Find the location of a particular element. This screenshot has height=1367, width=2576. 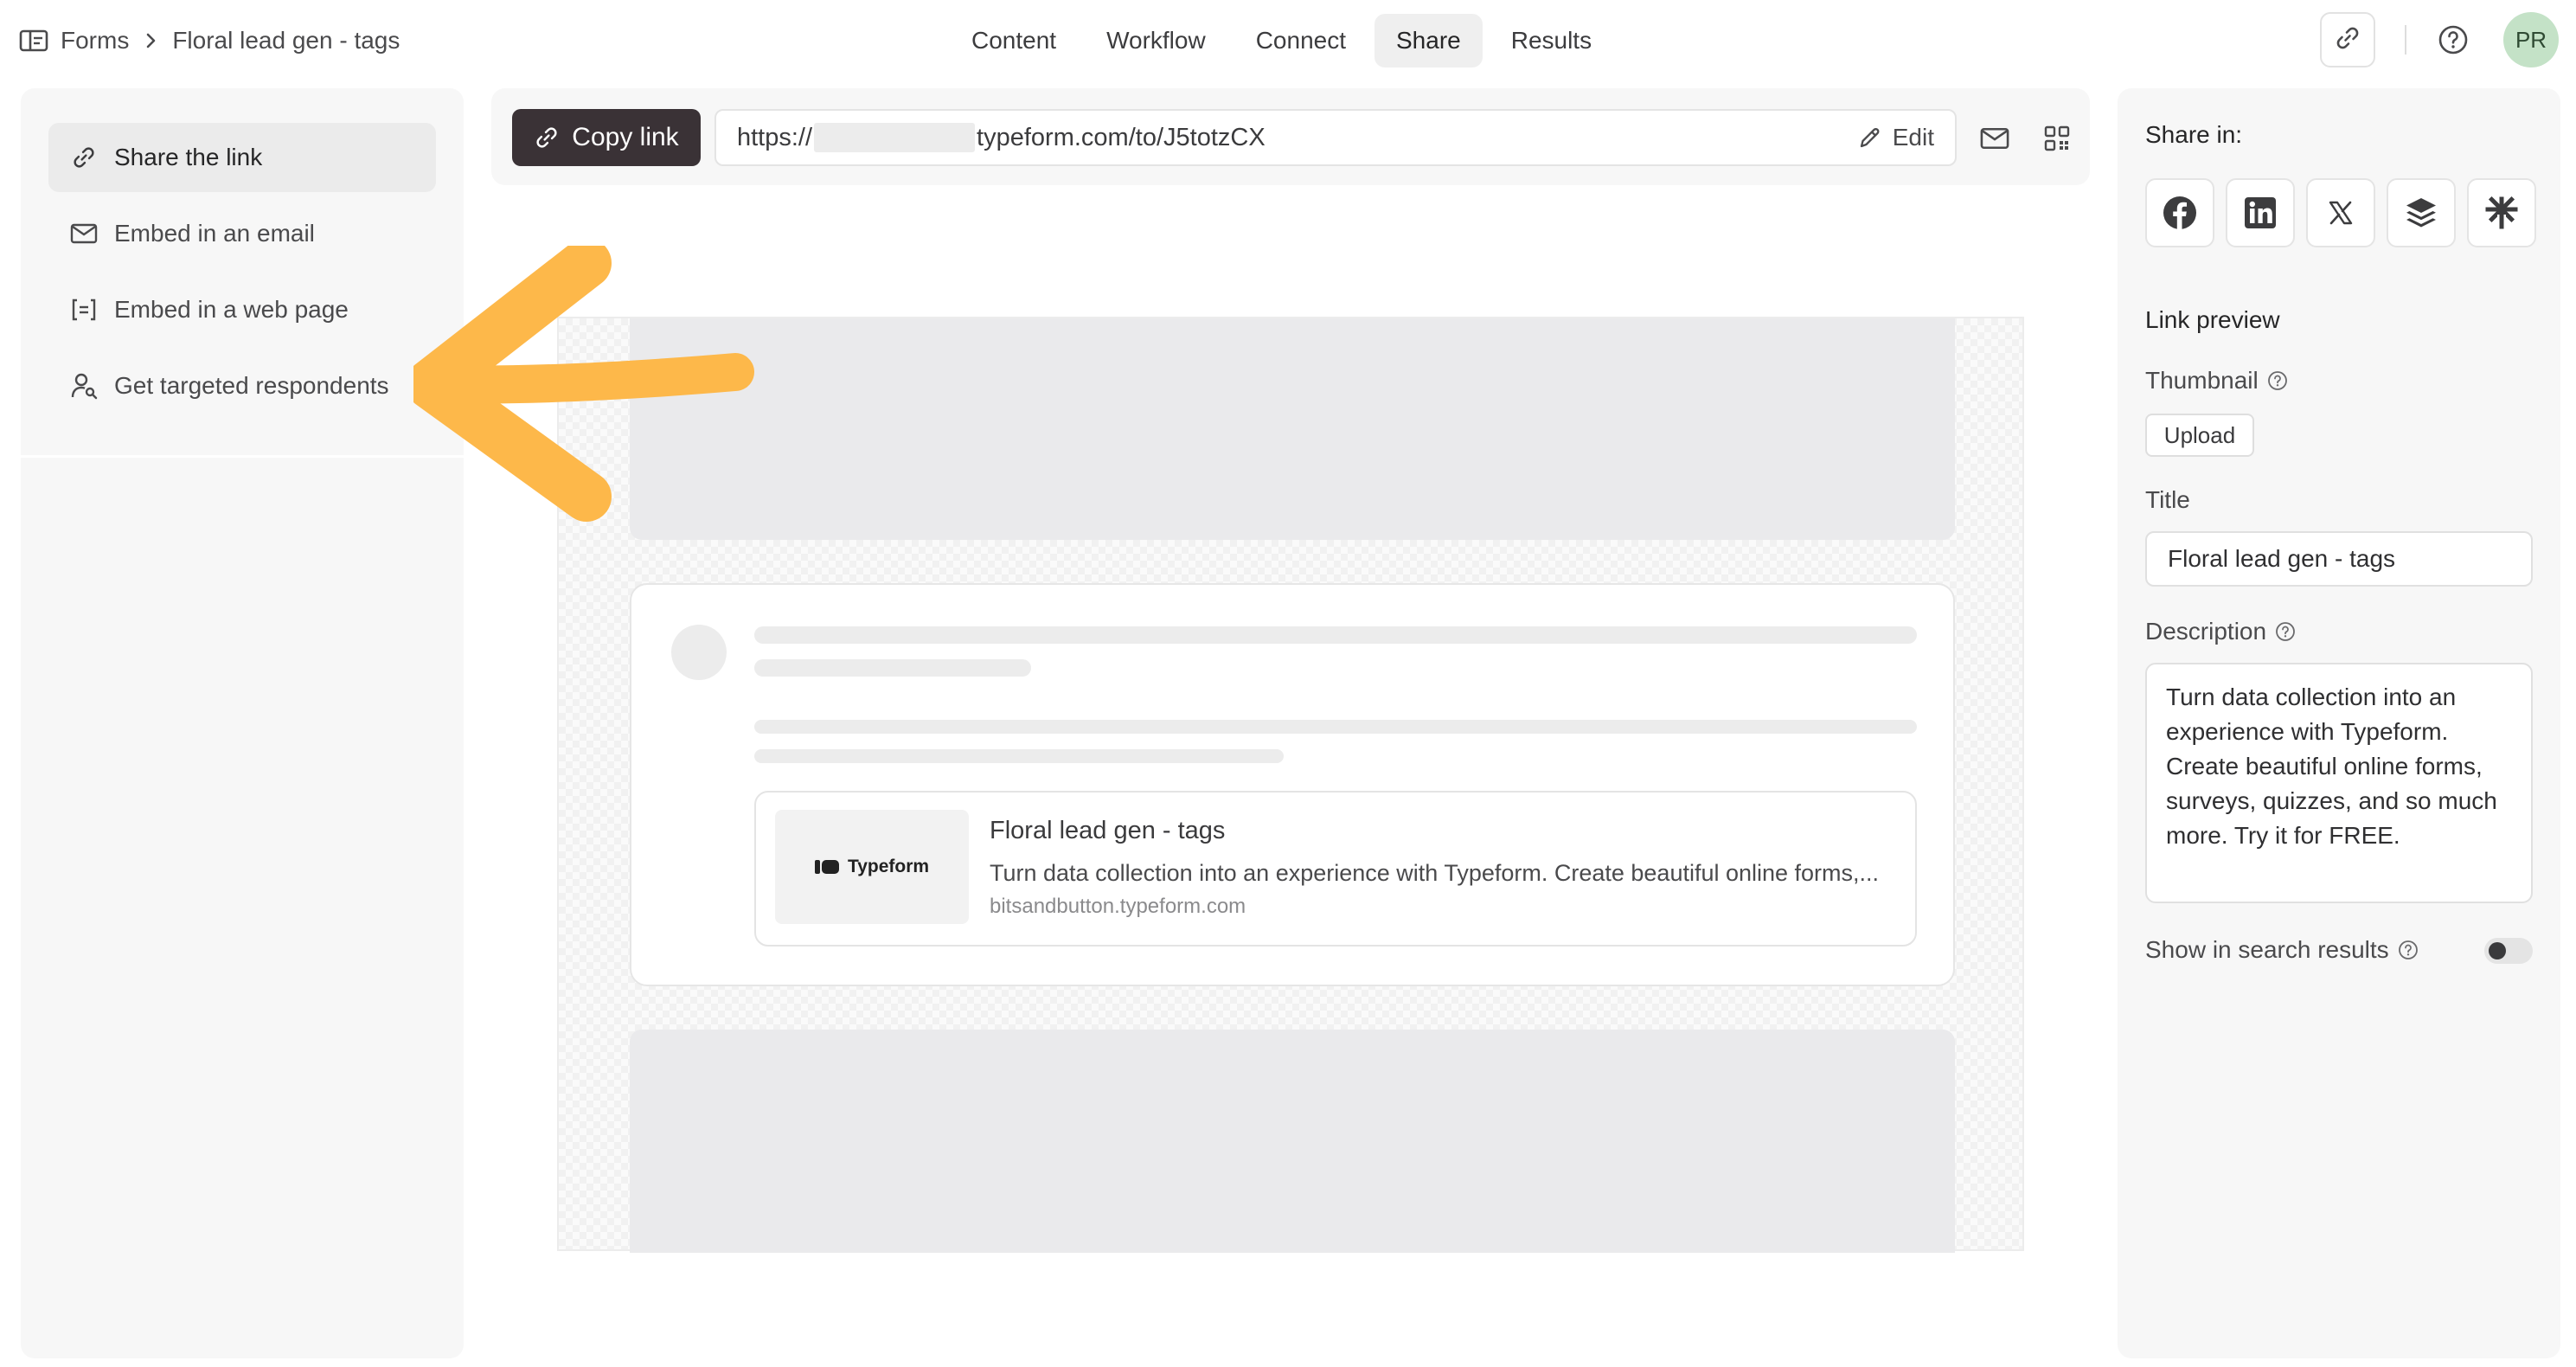

tab-content: Content is located at coordinates (1014, 40).